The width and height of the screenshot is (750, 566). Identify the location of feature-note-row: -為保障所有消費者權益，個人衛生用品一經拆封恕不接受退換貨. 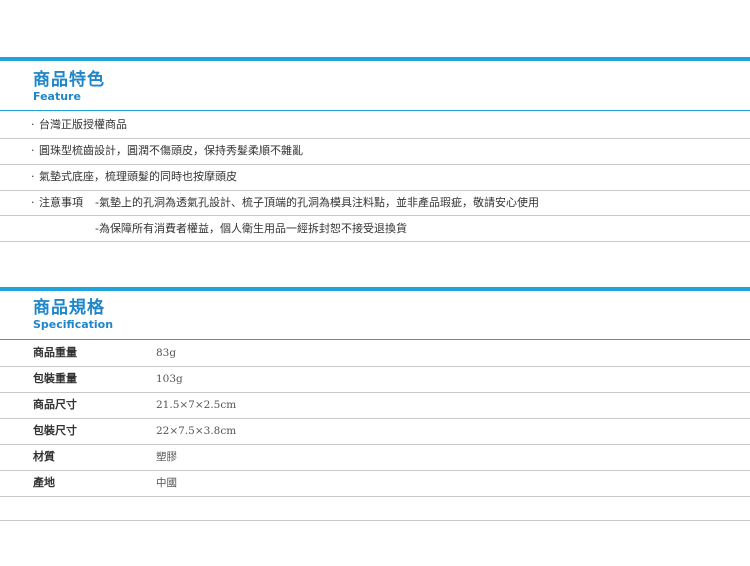
(375, 229).